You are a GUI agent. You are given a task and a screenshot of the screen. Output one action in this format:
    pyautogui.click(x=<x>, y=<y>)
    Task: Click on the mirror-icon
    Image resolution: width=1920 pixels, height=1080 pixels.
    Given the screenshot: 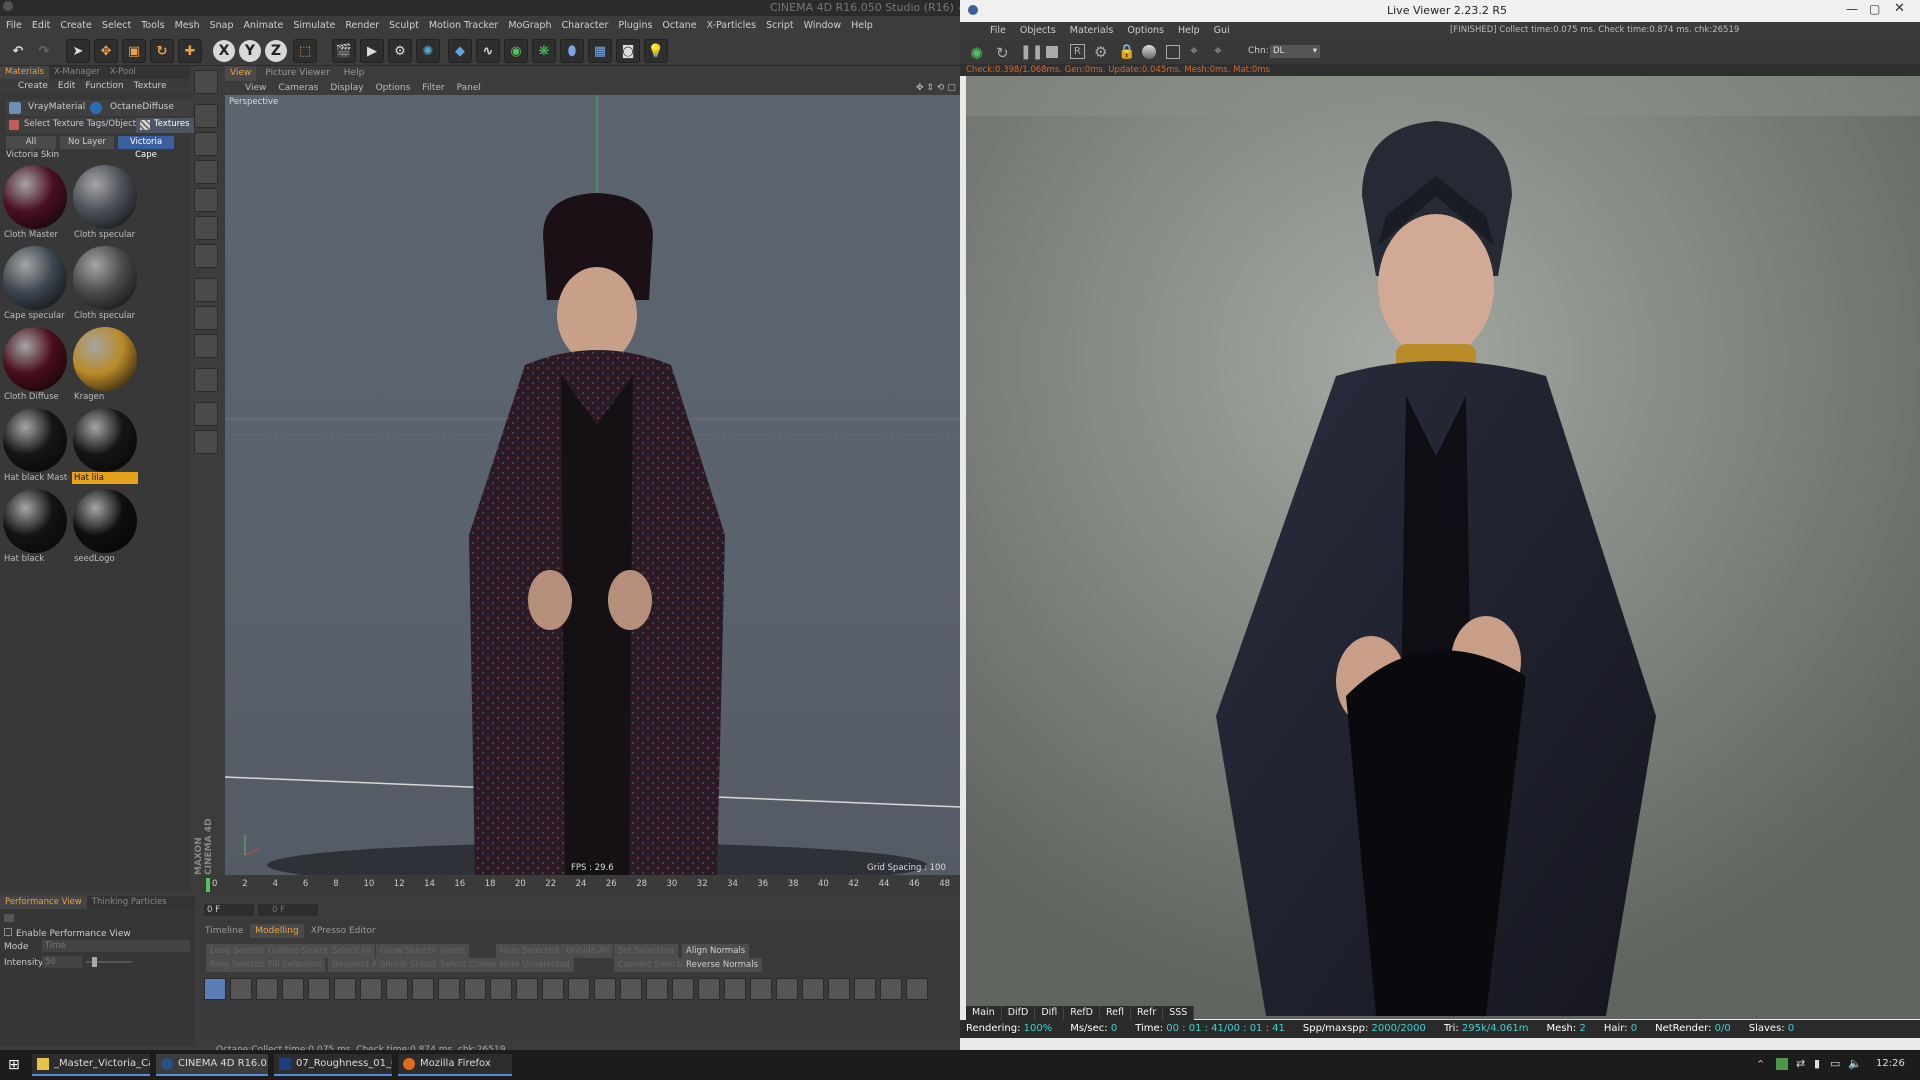 What is the action you would take?
    pyautogui.click(x=423, y=989)
    